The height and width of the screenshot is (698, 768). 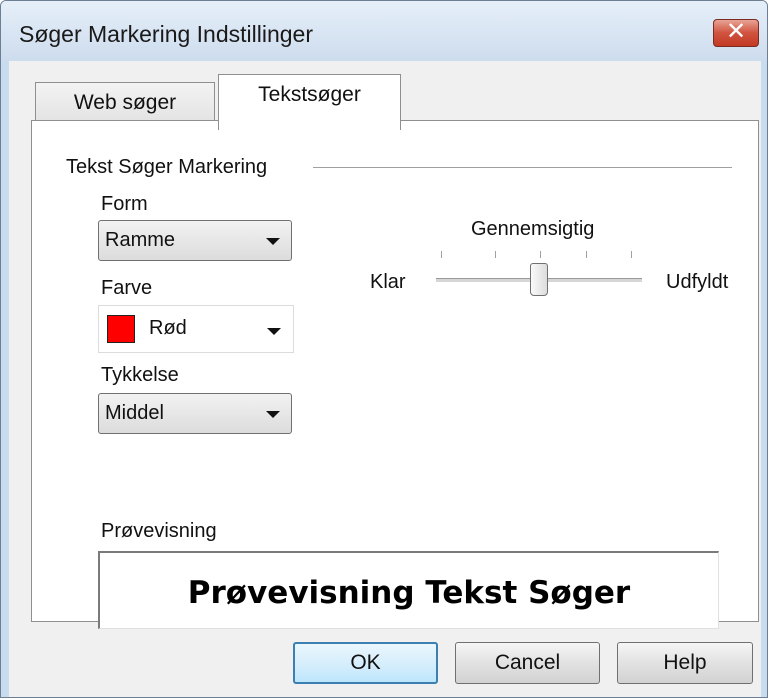 I want to click on tab-tekstsoger: Tekstsøger, so click(x=309, y=102).